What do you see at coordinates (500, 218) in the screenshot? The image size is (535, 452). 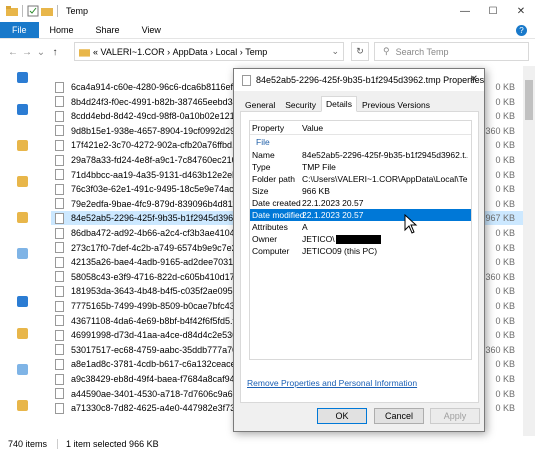 I see `file-size: 967 KB` at bounding box center [500, 218].